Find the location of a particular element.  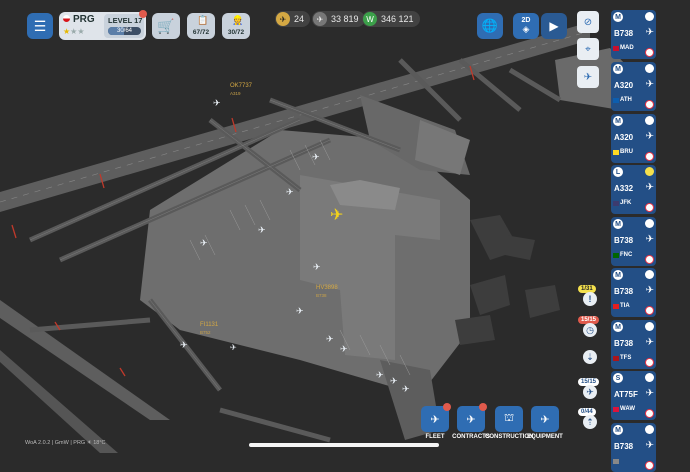

flight-card: S AT75F ✈ WAW is located at coordinates (633, 395).